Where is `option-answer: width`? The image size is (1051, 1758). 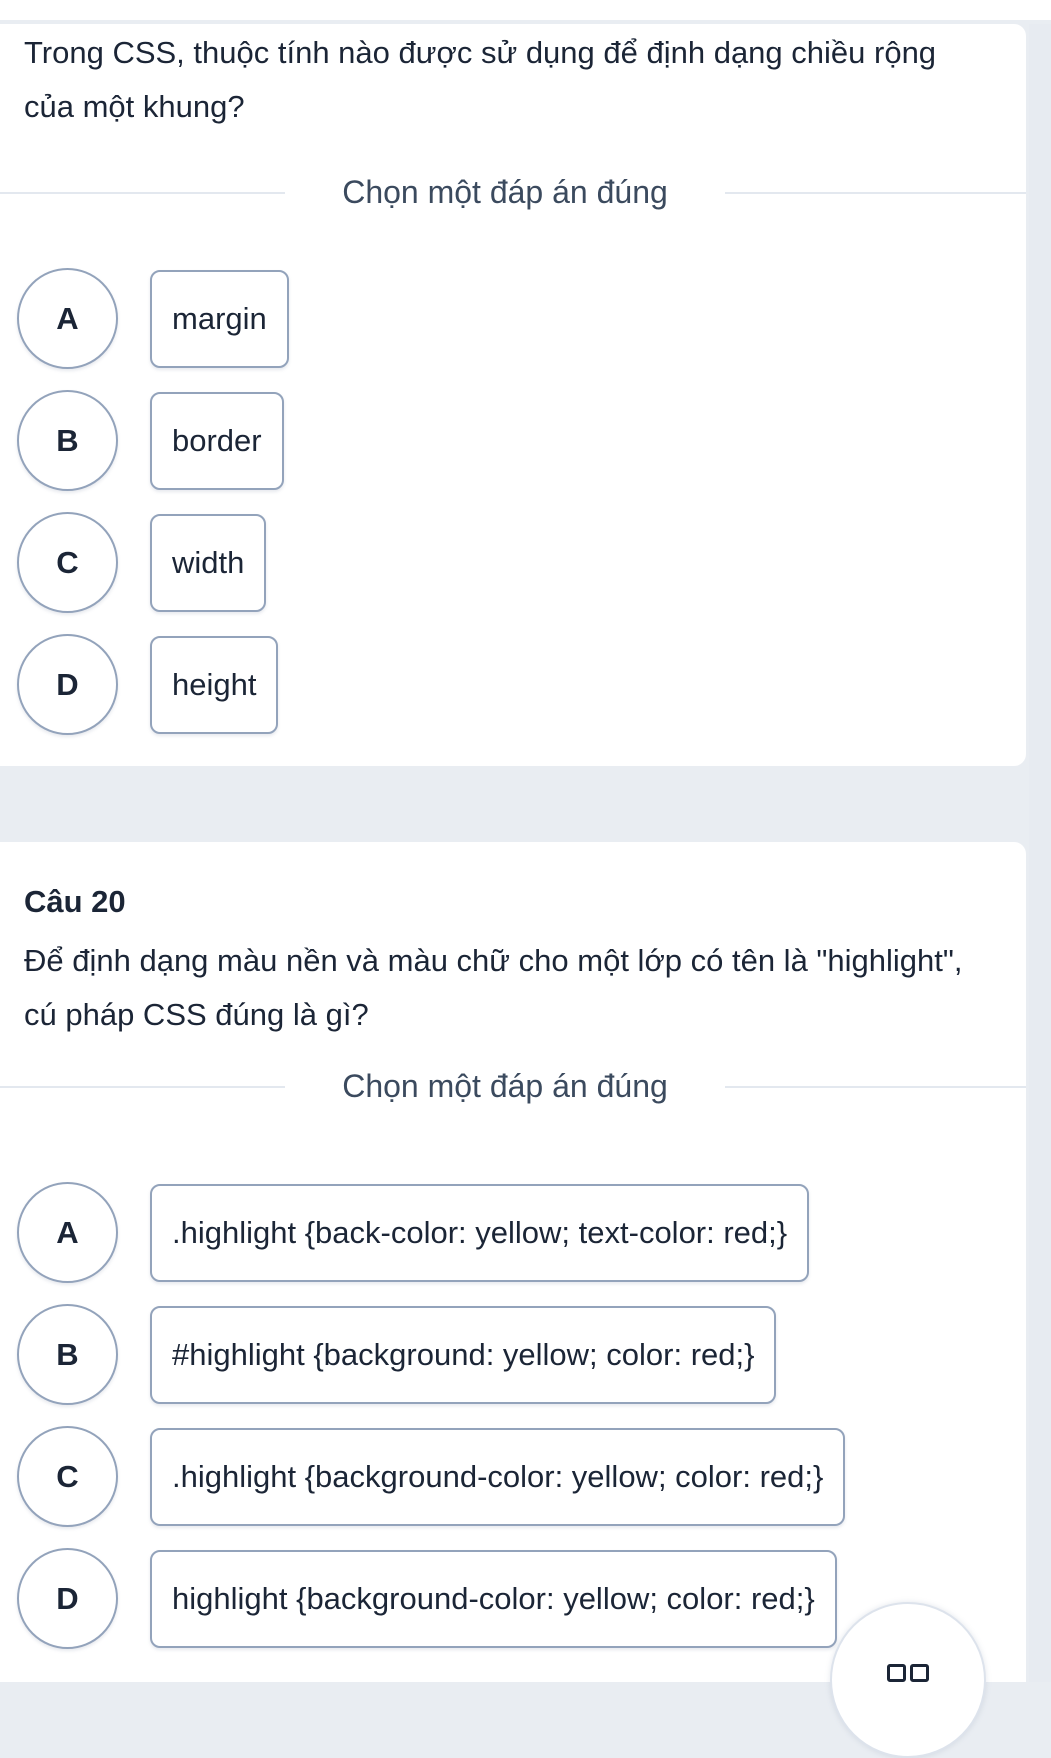 option-answer: width is located at coordinates (208, 563).